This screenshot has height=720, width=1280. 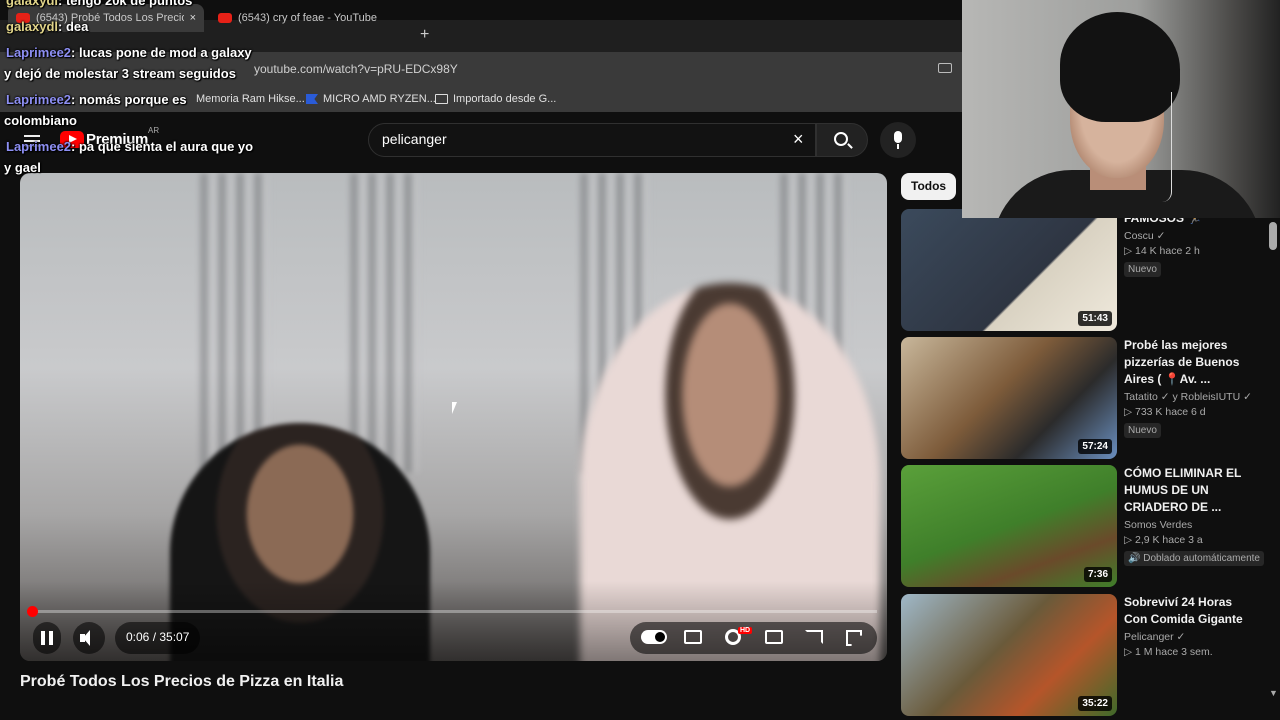 I want to click on earphone-wire, so click(x=1165, y=147).